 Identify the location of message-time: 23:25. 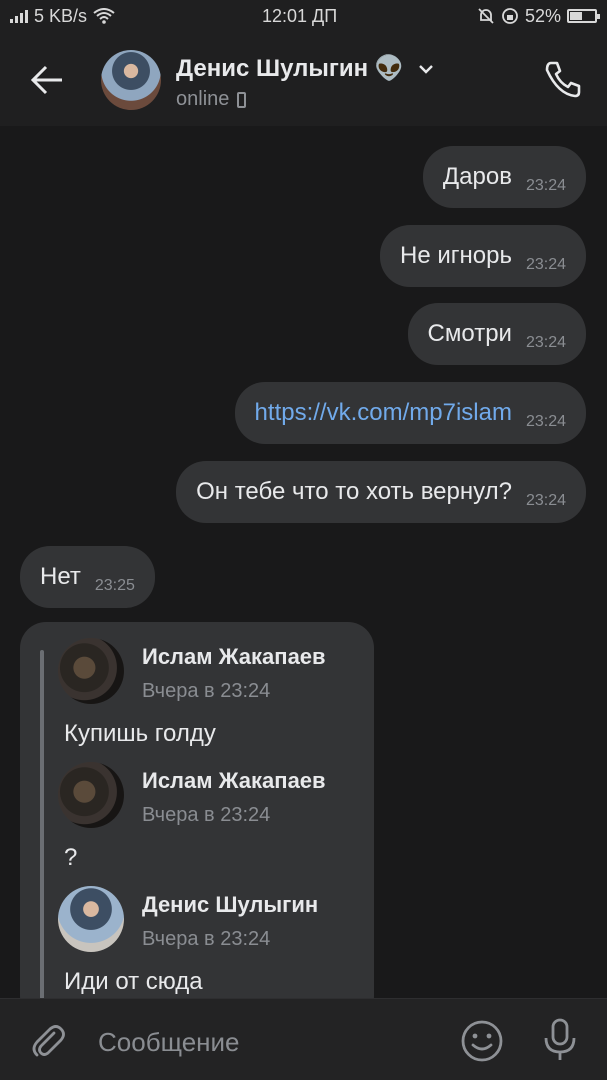
(114, 585).